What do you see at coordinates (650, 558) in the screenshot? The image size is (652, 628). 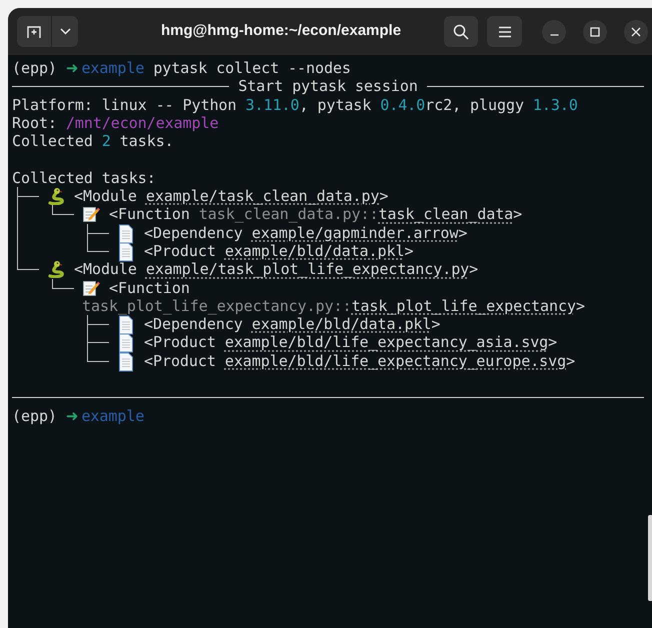 I see `scrollbar-thumb` at bounding box center [650, 558].